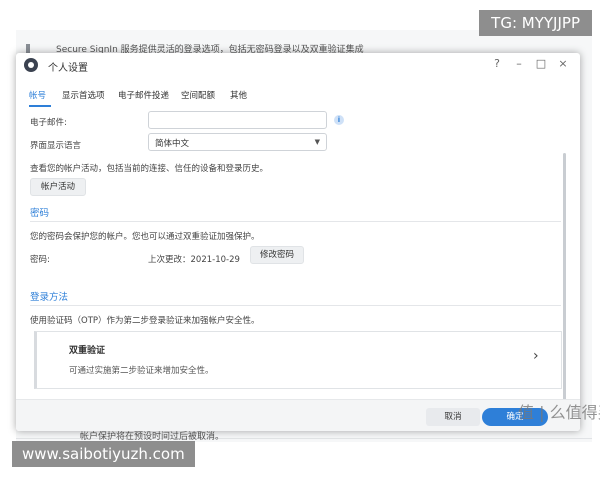 The height and width of the screenshot is (480, 600). What do you see at coordinates (141, 371) in the screenshot?
I see `two-factor-description: 可通过实施第二步验证来增加安全性。` at bounding box center [141, 371].